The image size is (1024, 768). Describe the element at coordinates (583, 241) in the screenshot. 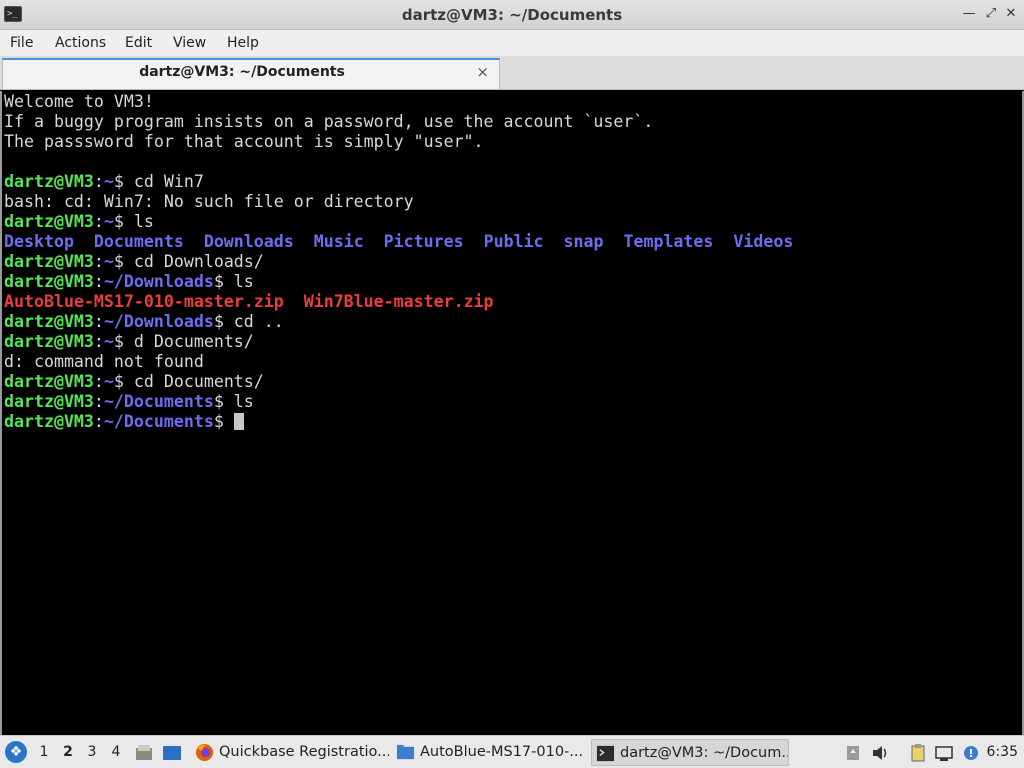

I see `terminal-text: snap` at that location.